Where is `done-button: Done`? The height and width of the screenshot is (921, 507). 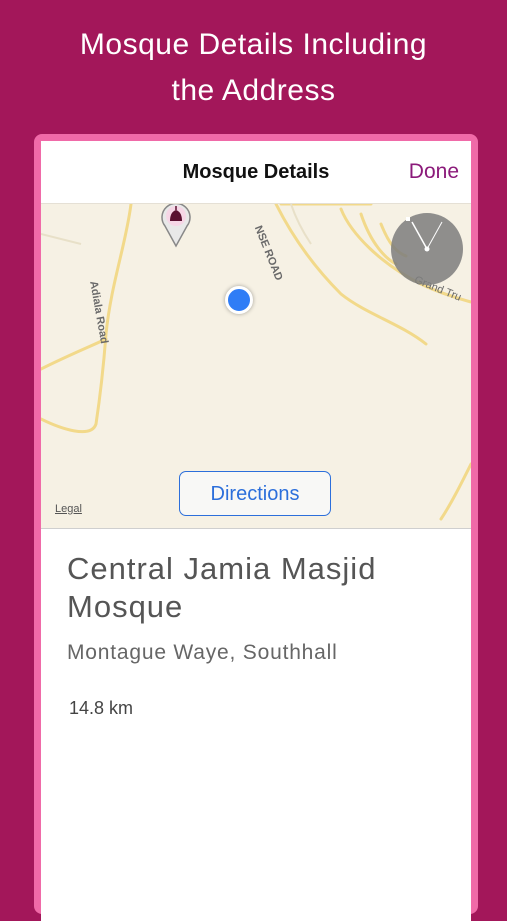
done-button: Done is located at coordinates (434, 172).